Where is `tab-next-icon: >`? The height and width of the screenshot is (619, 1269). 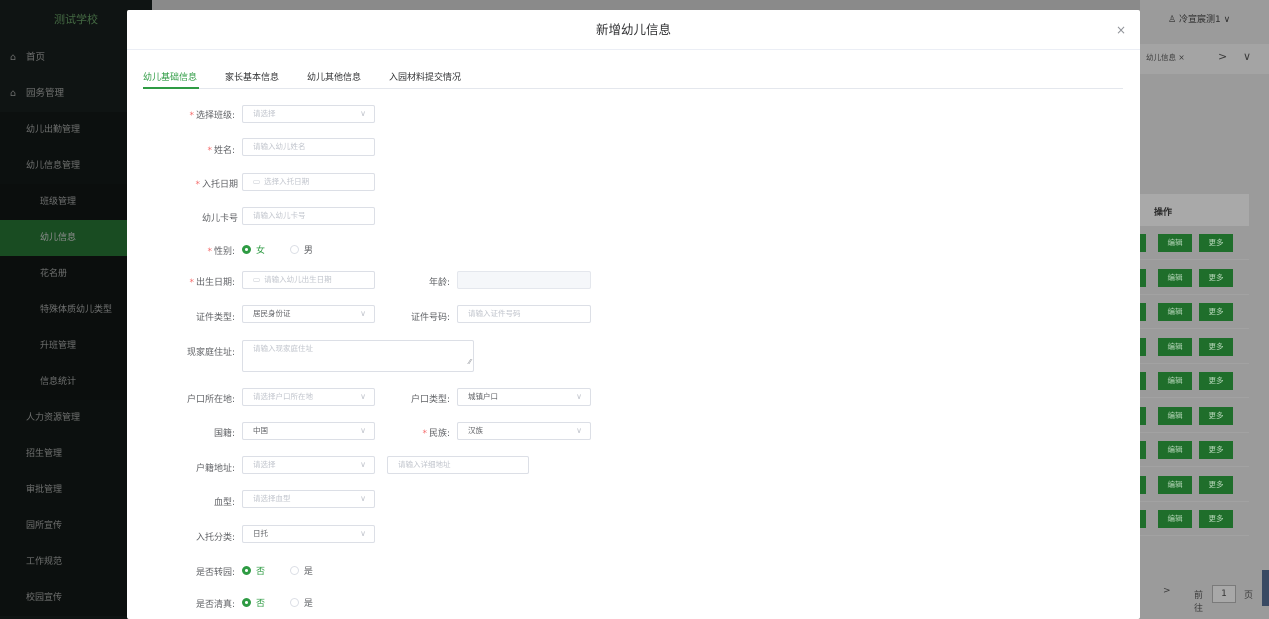
tab-next-icon: > is located at coordinates (1222, 56).